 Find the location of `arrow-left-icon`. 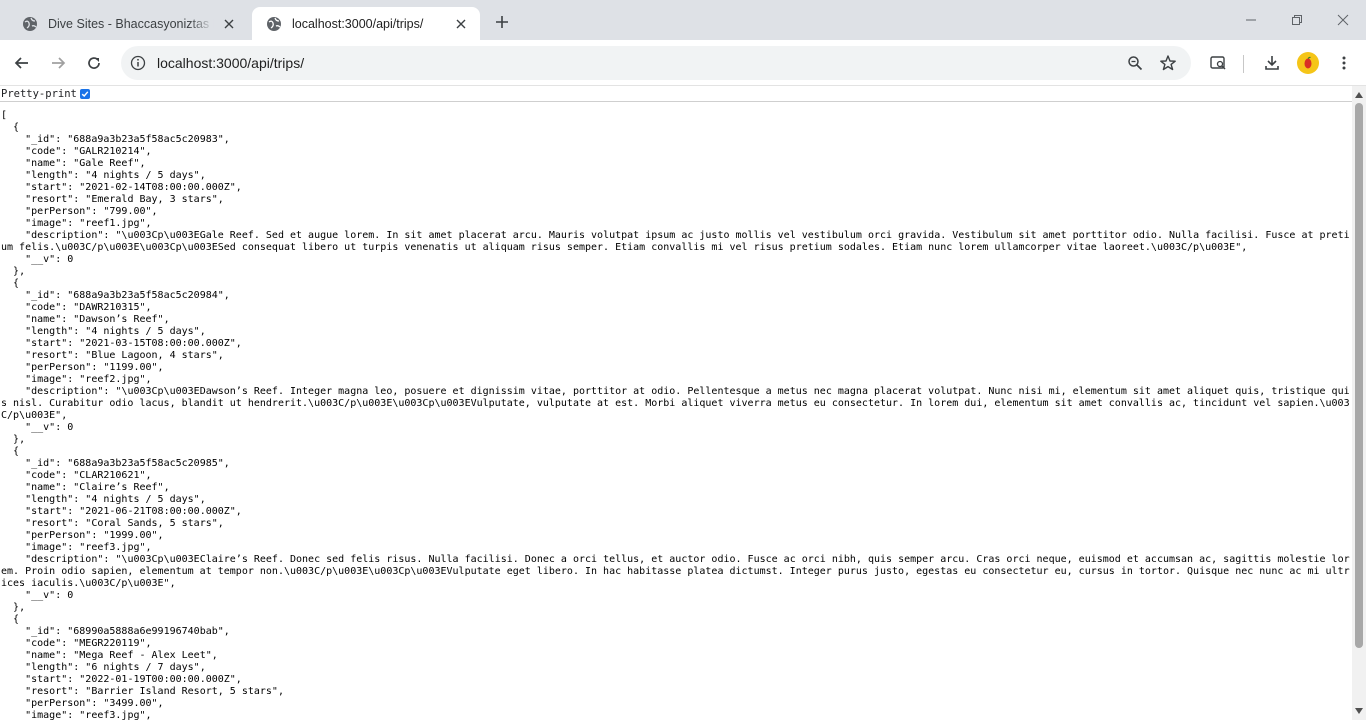

arrow-left-icon is located at coordinates (21, 63).